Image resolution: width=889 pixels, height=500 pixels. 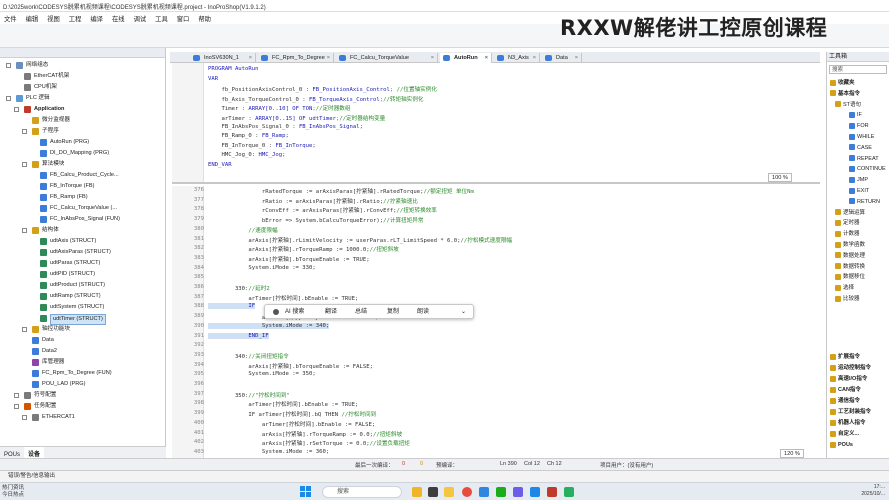 I want to click on tree-item: 微分监视器, so click(x=83, y=120).